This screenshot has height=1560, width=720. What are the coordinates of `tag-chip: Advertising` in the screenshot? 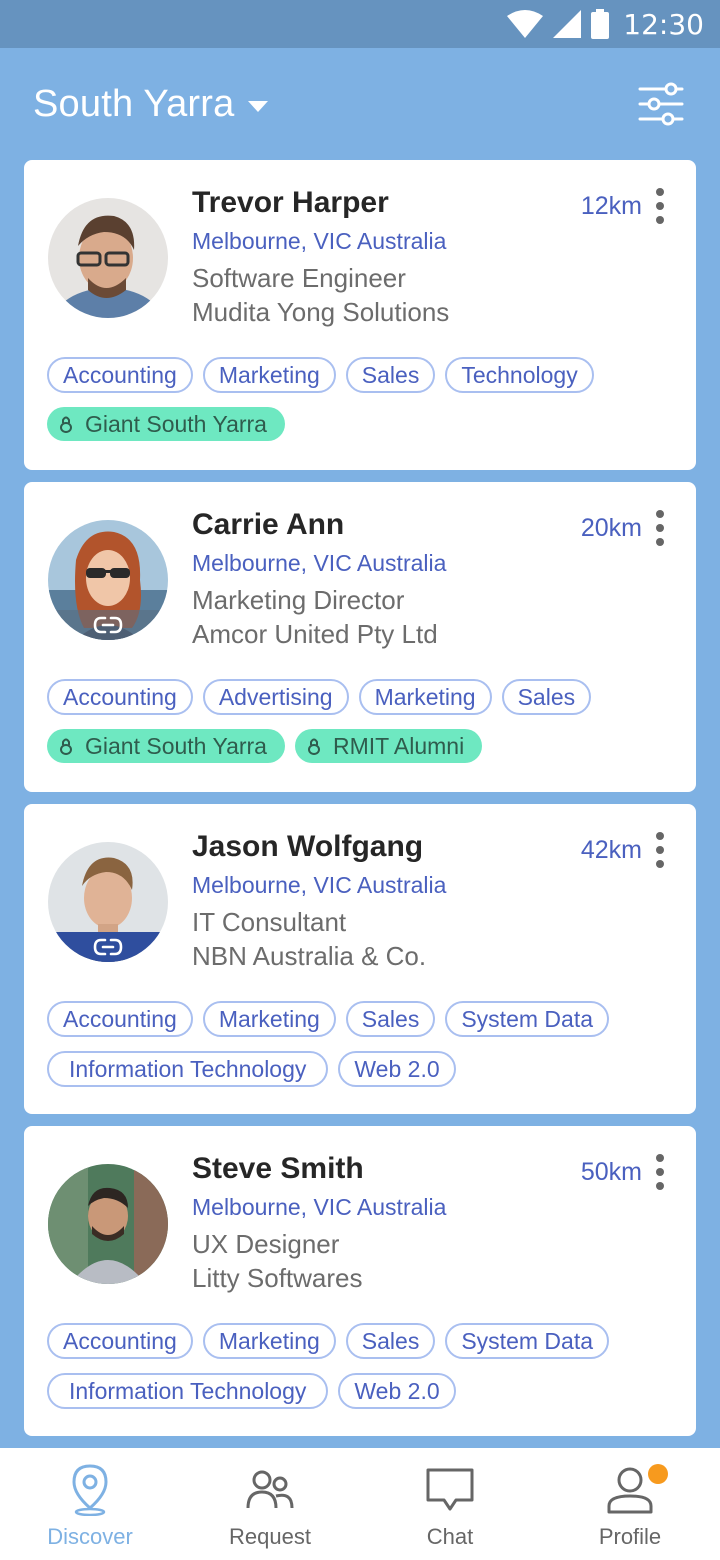 It's located at (275, 697).